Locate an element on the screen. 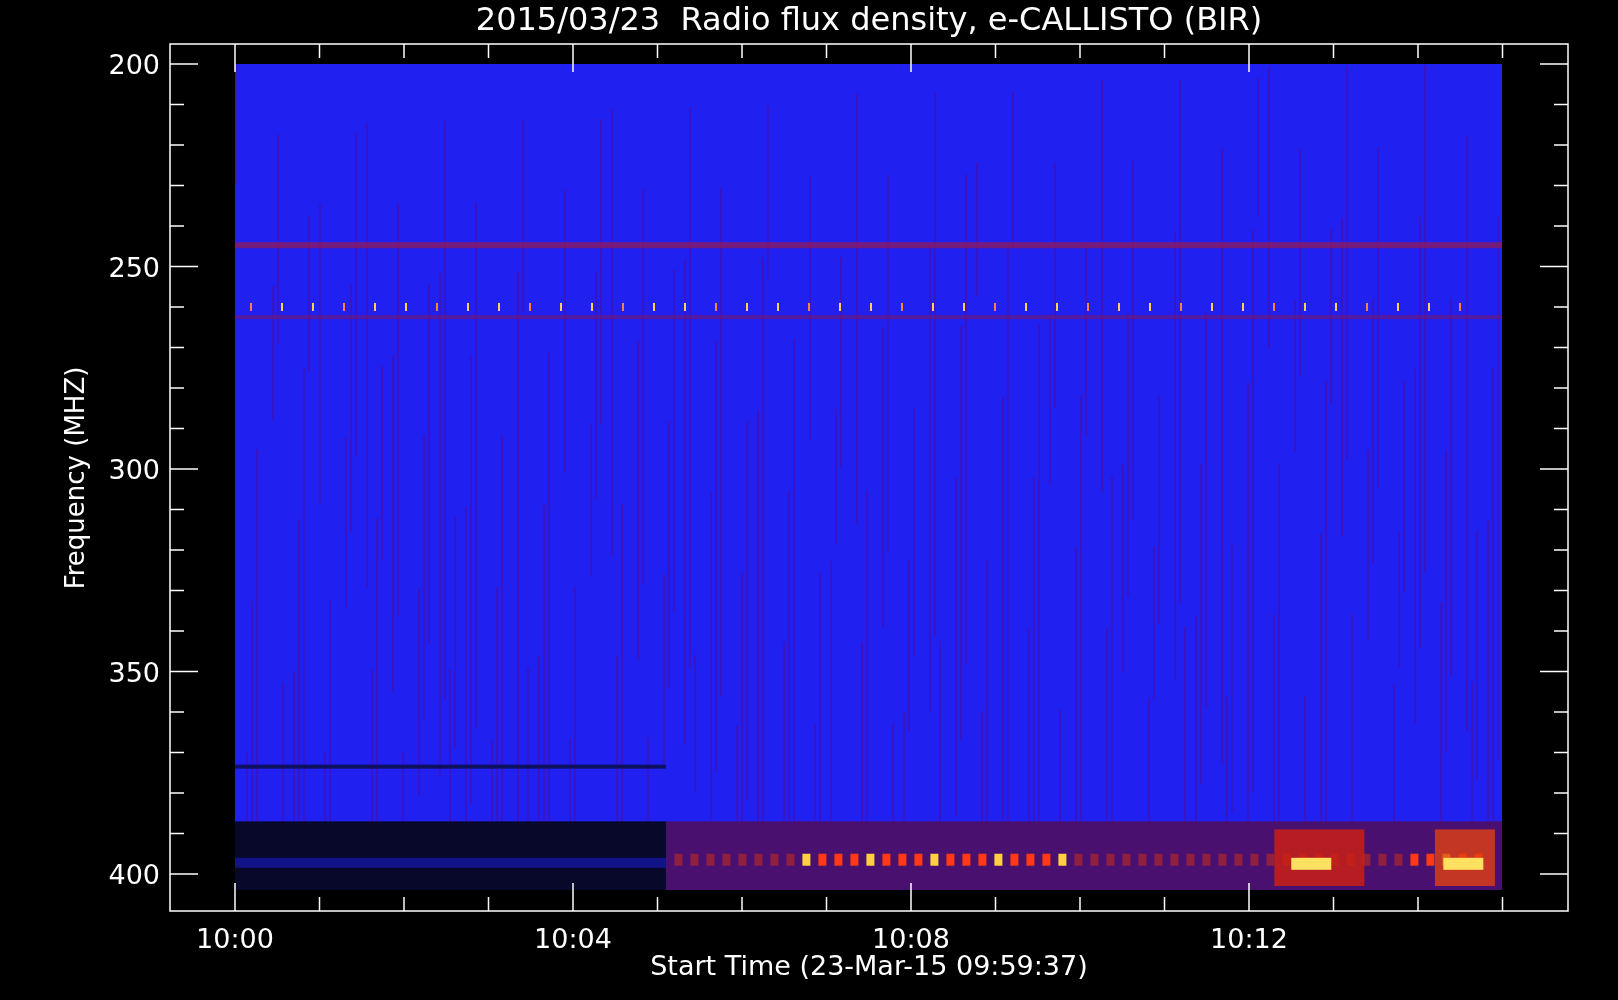 The image size is (1618, 1000). y-axis-label: Frequency (MHZ) is located at coordinates (75, 478).